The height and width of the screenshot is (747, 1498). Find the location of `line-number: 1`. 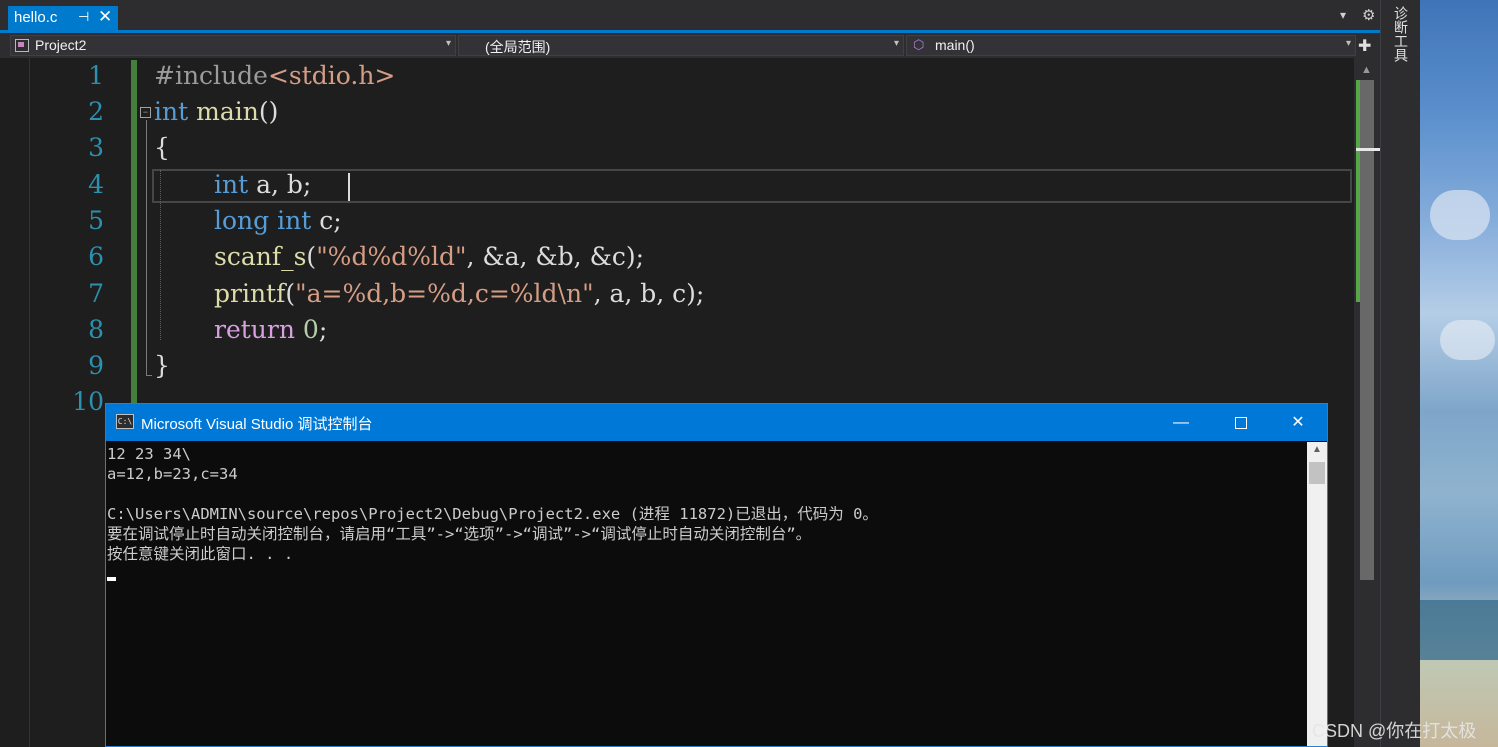

line-number: 1 is located at coordinates (96, 75).